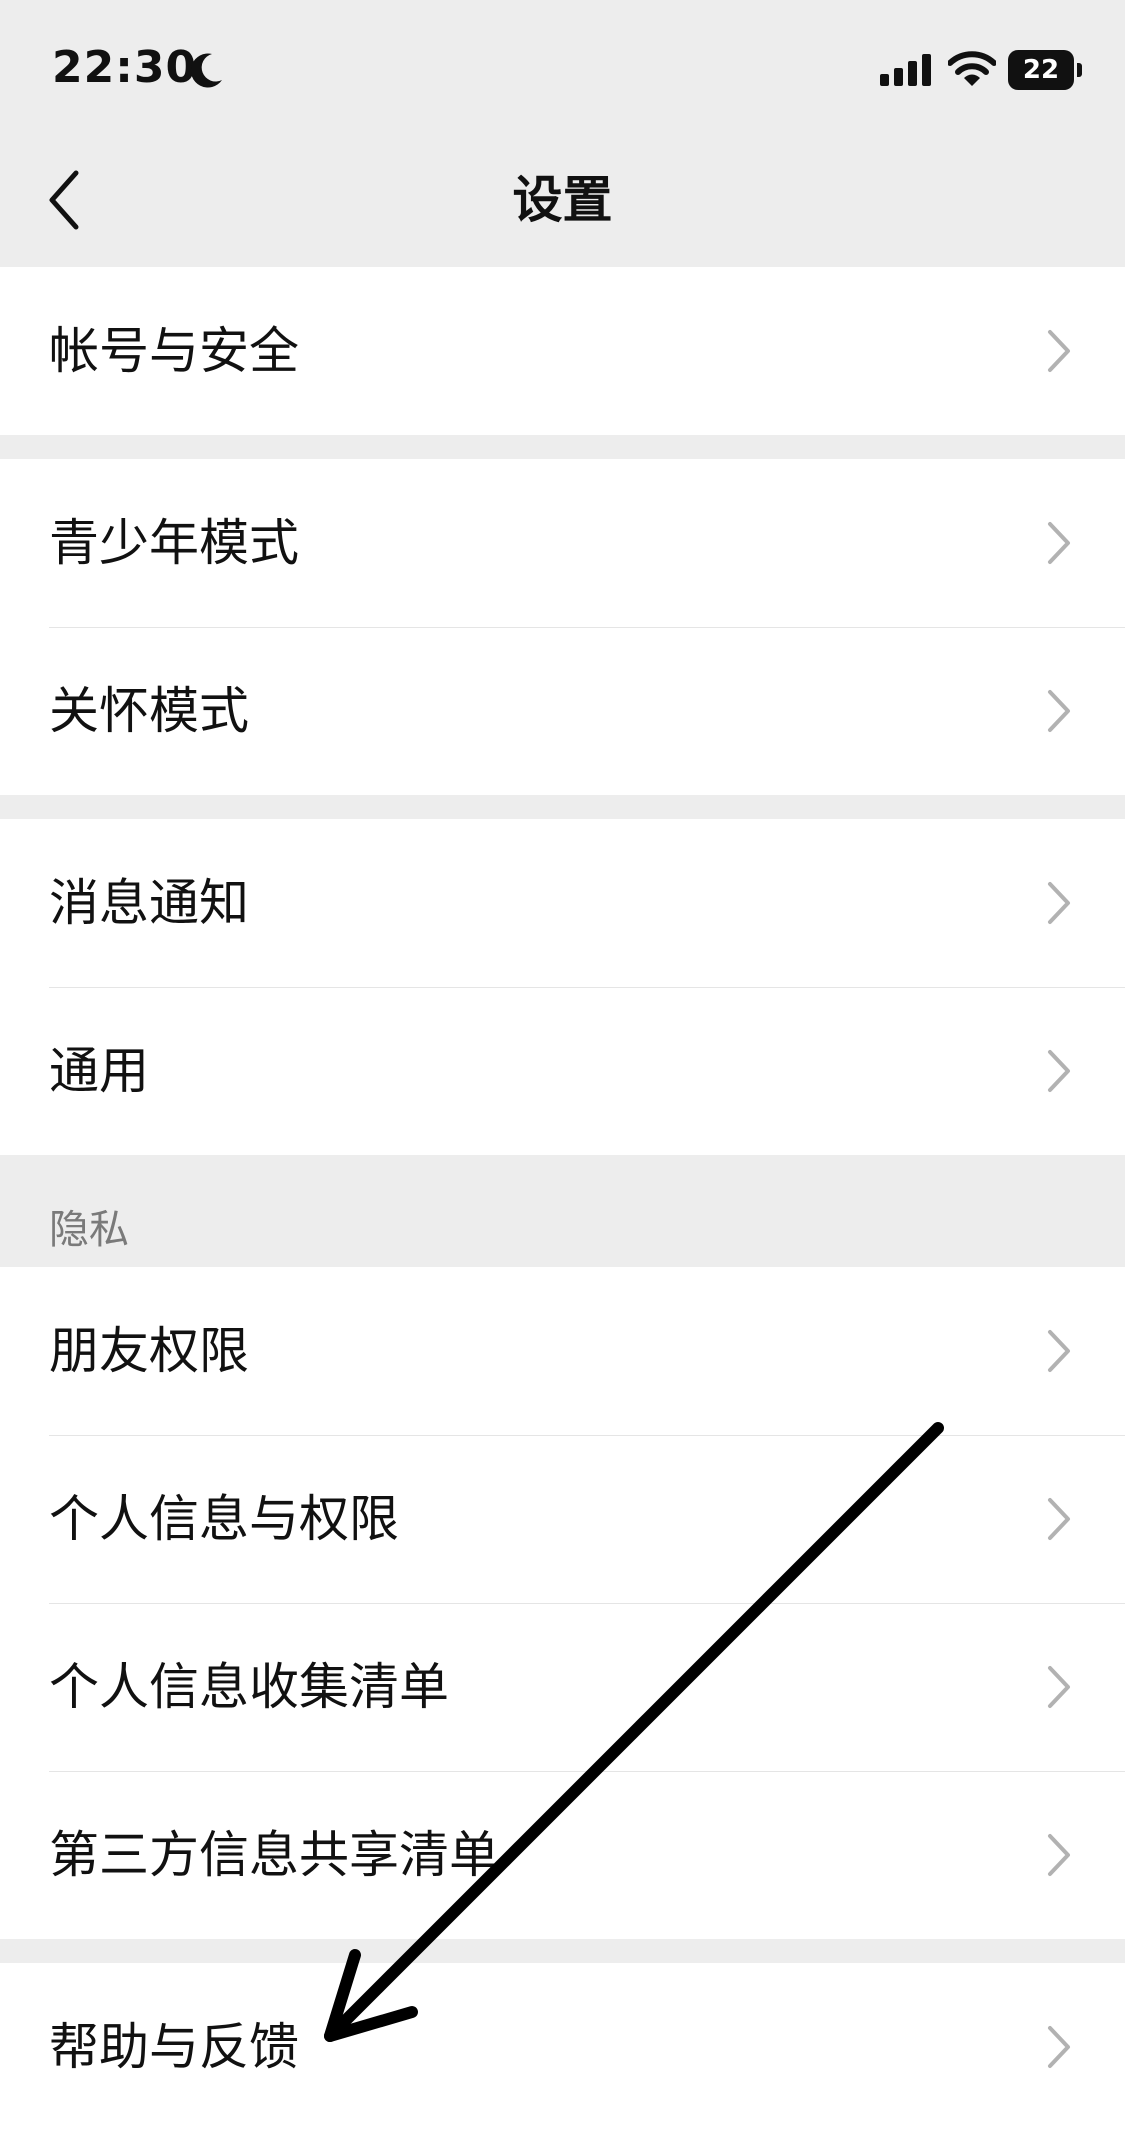  I want to click on settings-item-label: 帐号与安全, so click(174, 351).